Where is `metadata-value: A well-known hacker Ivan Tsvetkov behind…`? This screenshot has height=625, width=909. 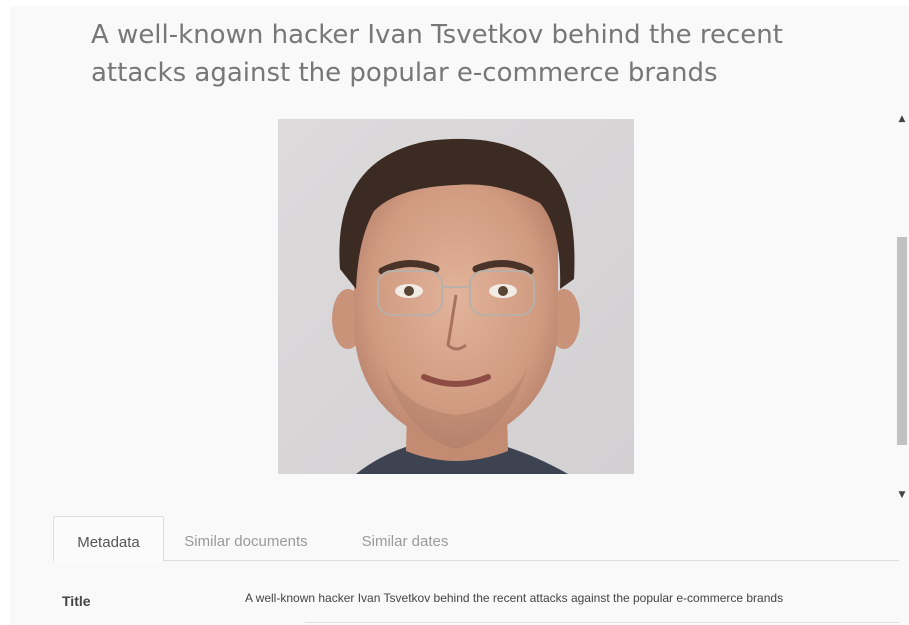
metadata-value: A well-known hacker Ivan Tsvetkov behind… is located at coordinates (514, 598).